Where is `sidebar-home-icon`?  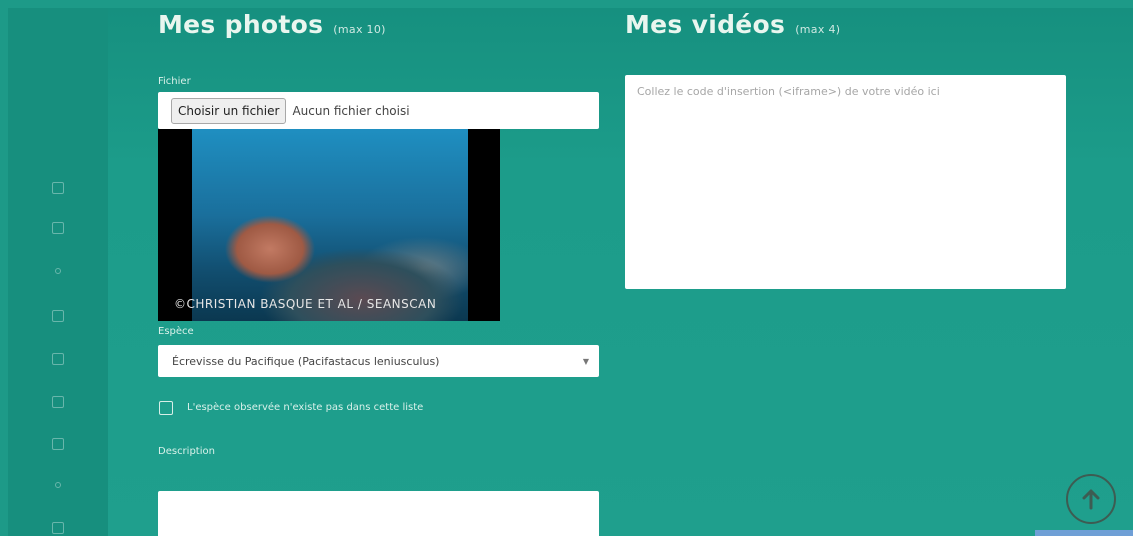 sidebar-home-icon is located at coordinates (58, 188).